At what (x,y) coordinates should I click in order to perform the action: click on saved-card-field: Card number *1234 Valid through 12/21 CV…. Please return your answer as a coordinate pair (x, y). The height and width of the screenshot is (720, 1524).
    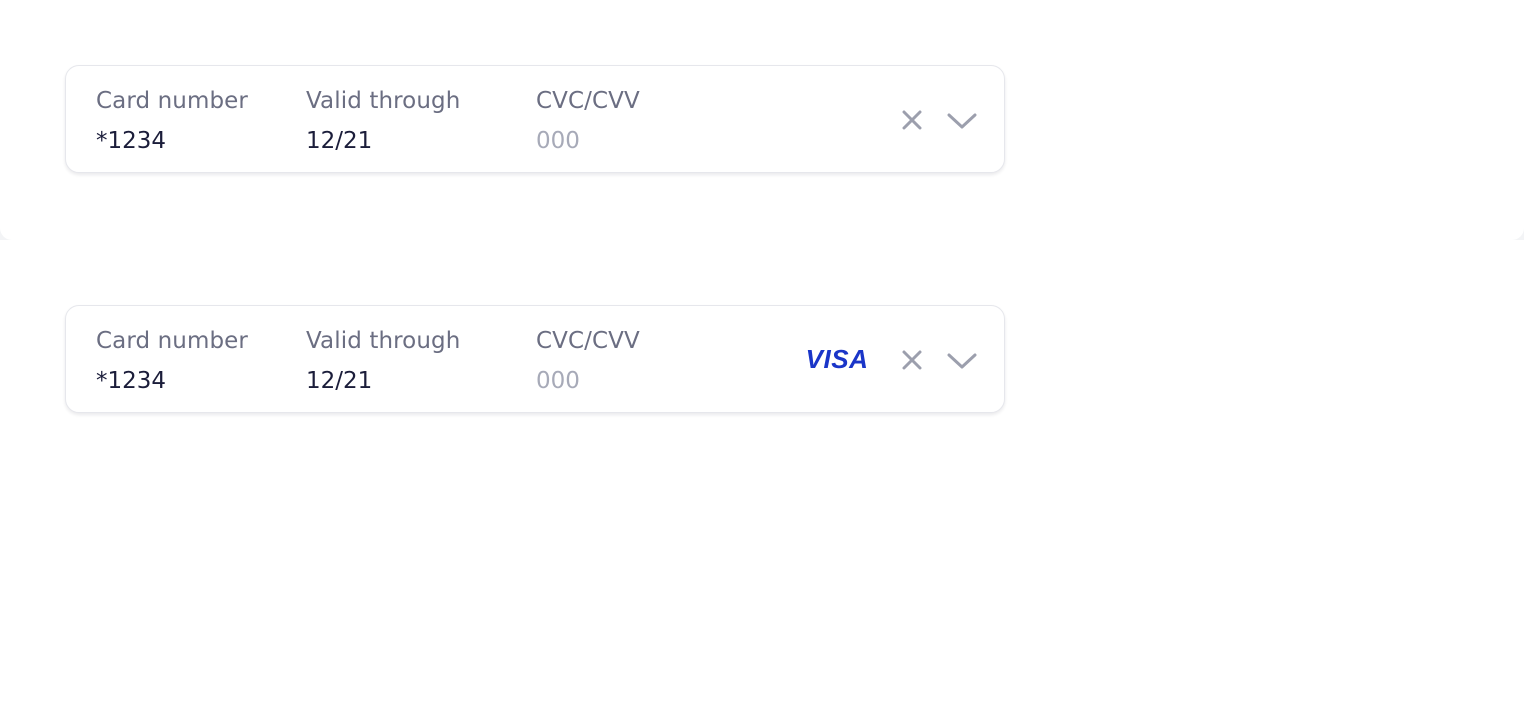
    Looking at the image, I should click on (535, 119).